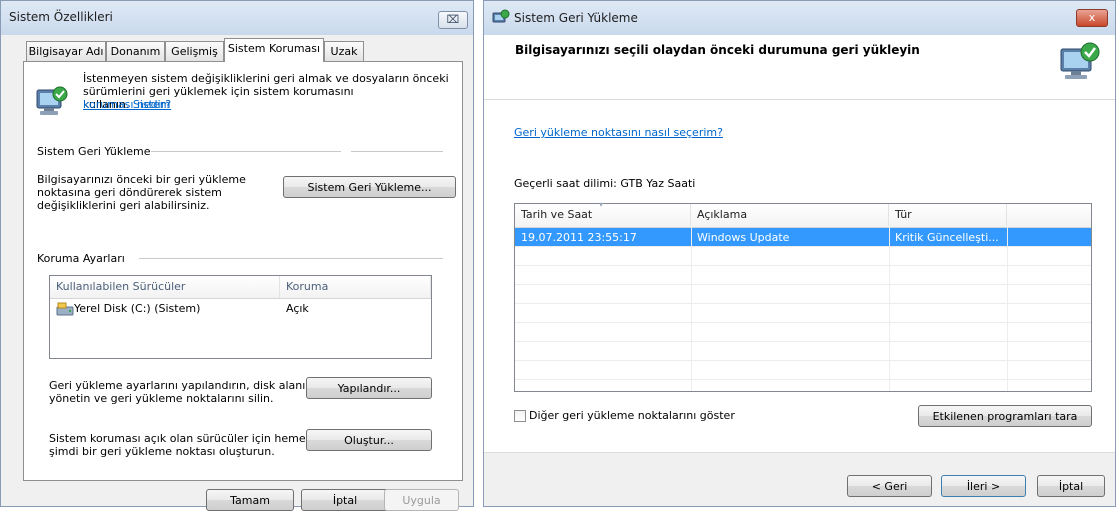 Image resolution: width=1116 pixels, height=511 pixels. I want to click on window-title: Sistem Özellikleri, so click(61, 17).